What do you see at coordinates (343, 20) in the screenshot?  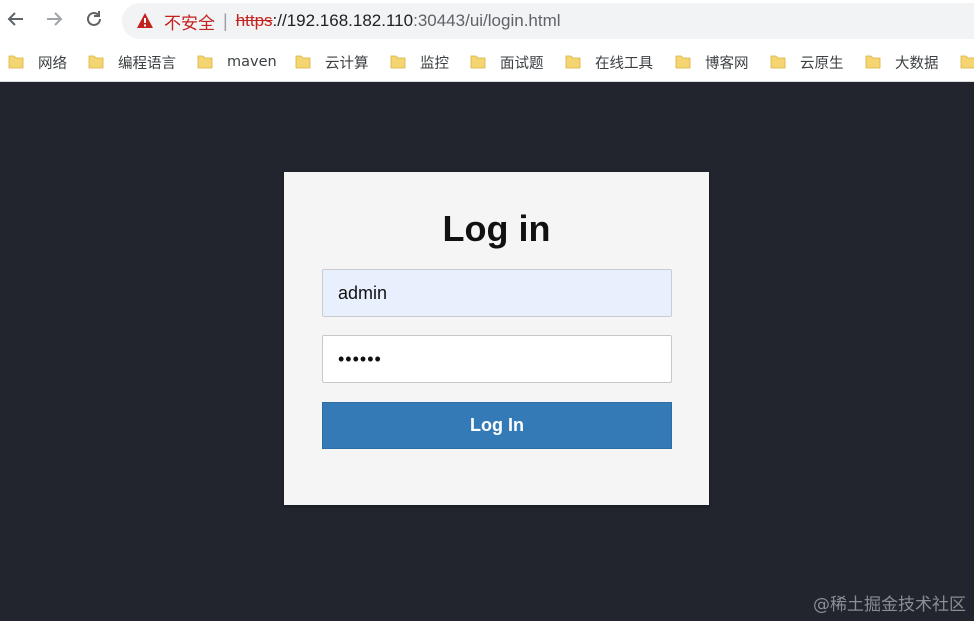 I see `url-host: ://192.168.182.110` at bounding box center [343, 20].